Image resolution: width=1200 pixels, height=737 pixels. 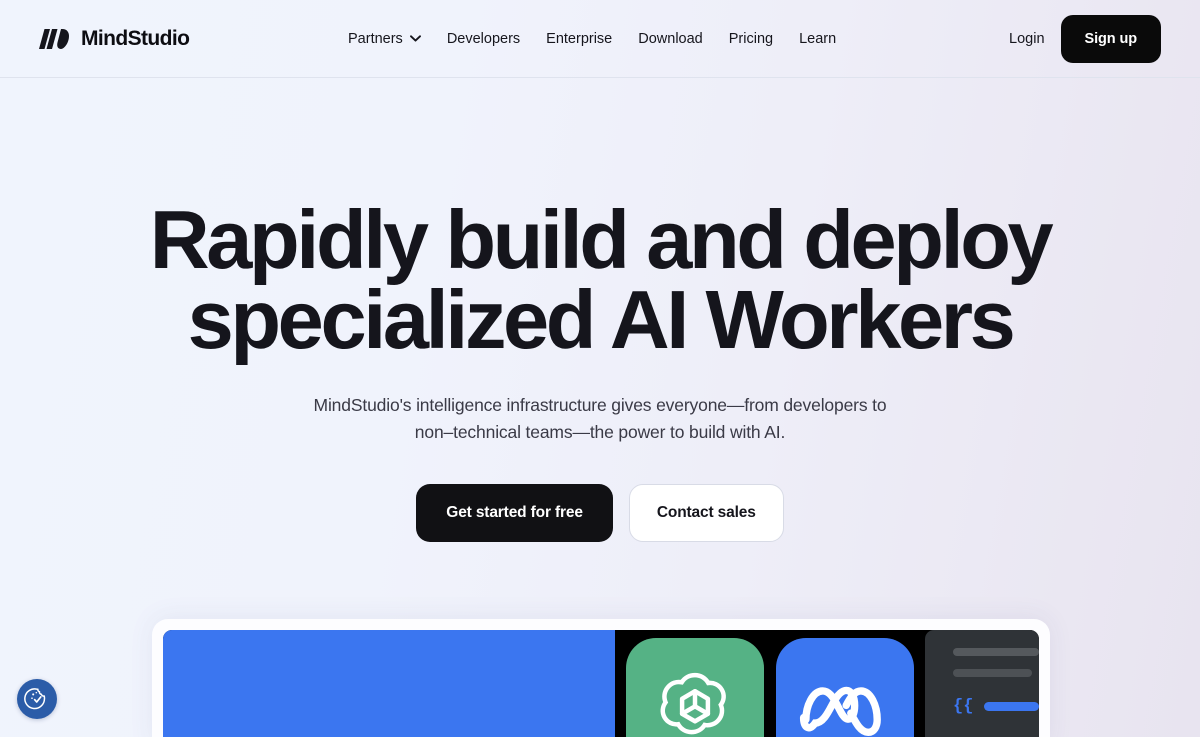 What do you see at coordinates (389, 683) in the screenshot?
I see `product-blue-panel` at bounding box center [389, 683].